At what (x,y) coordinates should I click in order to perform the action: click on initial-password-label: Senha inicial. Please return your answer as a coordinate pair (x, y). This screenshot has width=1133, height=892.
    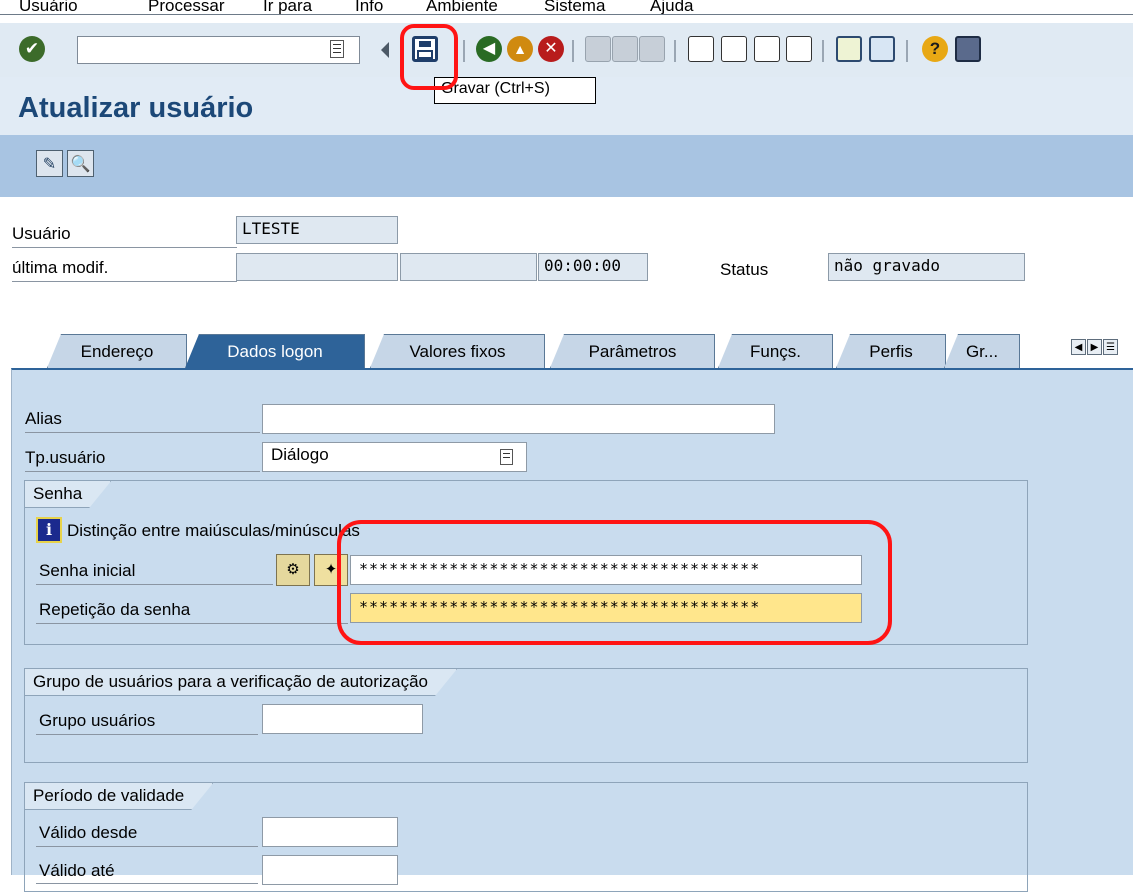
    Looking at the image, I should click on (87, 570).